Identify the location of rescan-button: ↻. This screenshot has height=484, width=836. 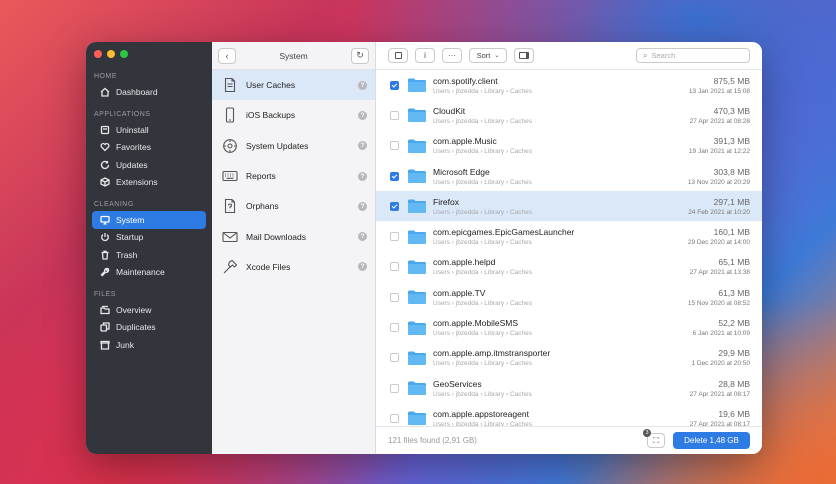
(360, 55).